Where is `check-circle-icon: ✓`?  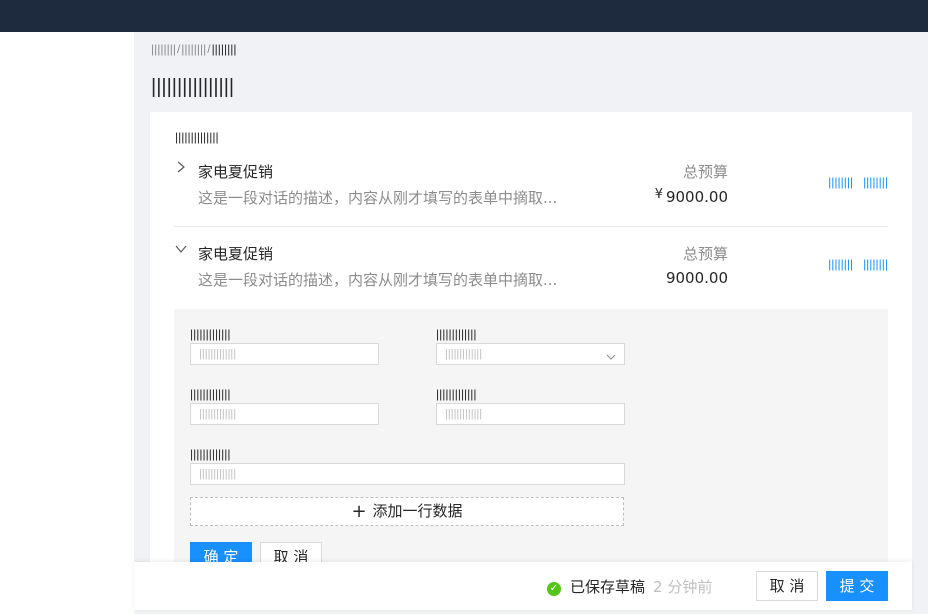 check-circle-icon: ✓ is located at coordinates (554, 589).